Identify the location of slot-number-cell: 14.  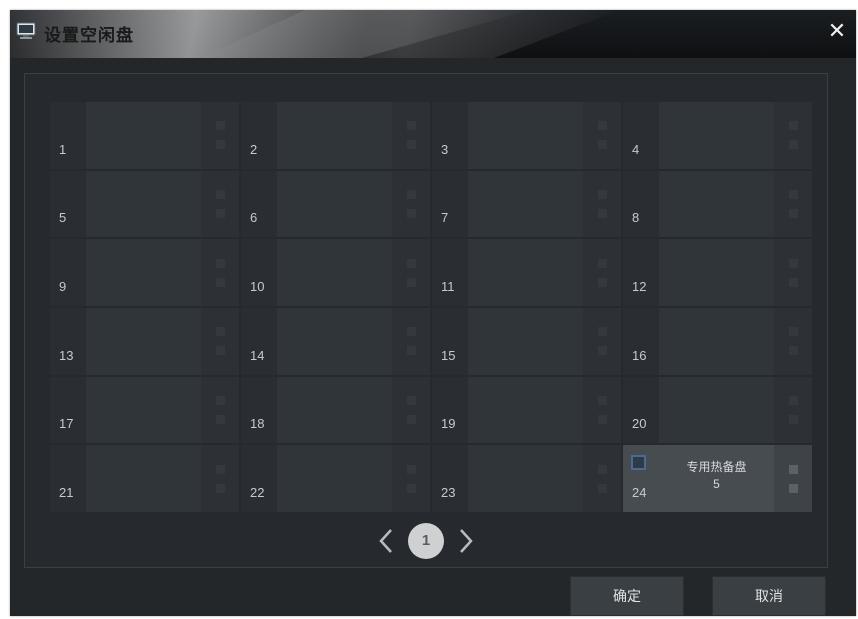
(259, 341).